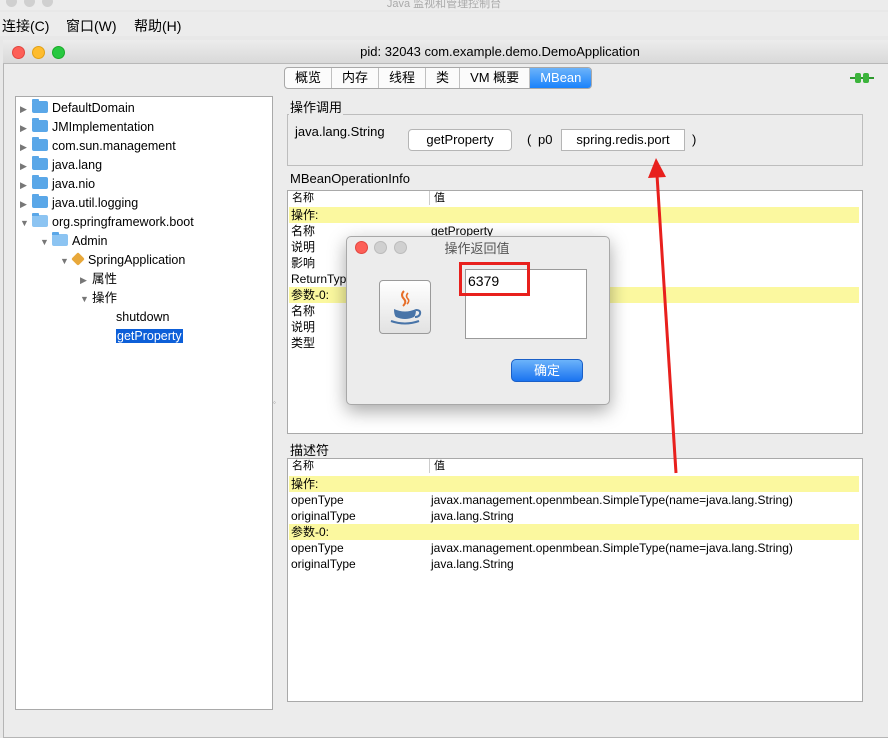 The width and height of the screenshot is (888, 738). I want to click on tree-item-defaultdomain: ▶ DefaultDomain, so click(77, 108).